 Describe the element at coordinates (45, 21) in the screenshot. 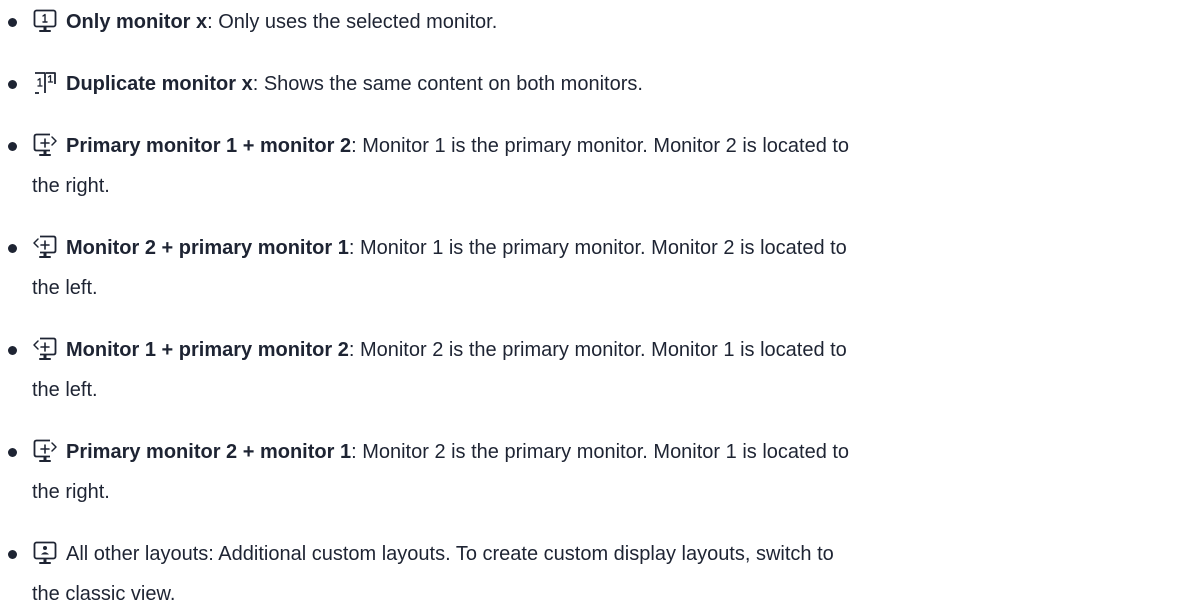

I see `monitor-single-1-icon` at that location.